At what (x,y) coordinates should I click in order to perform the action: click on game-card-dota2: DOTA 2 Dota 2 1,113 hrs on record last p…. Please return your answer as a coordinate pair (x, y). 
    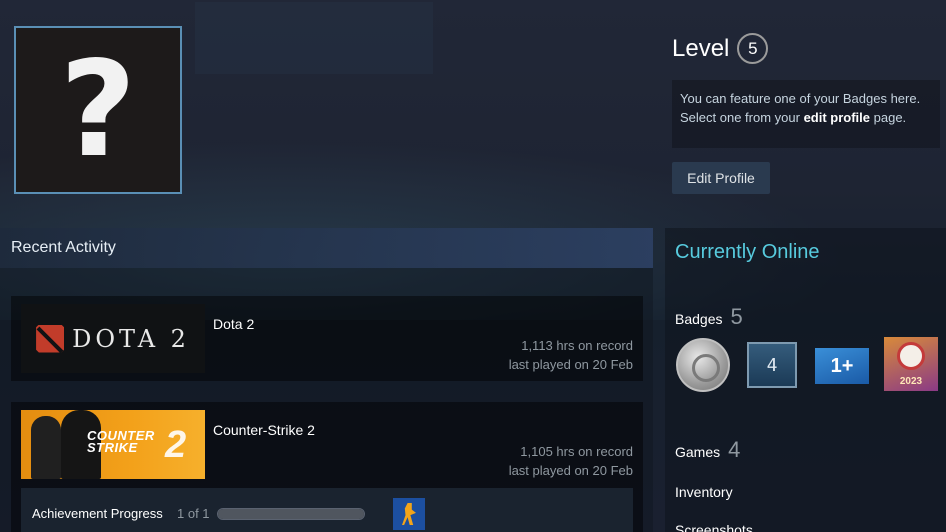
    Looking at the image, I should click on (327, 338).